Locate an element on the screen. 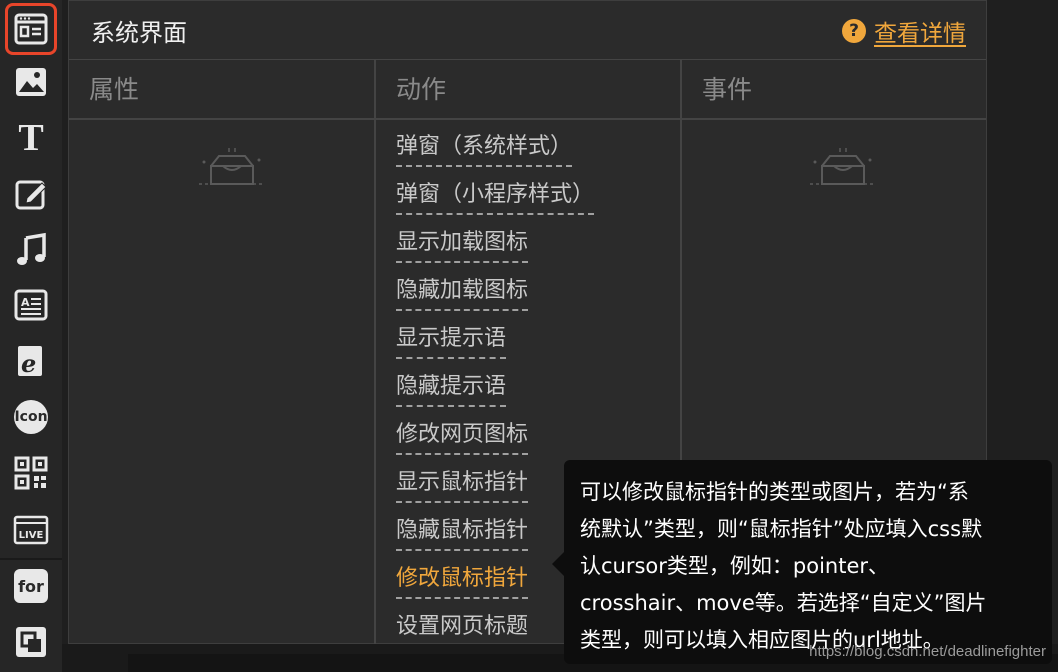 The width and height of the screenshot is (1058, 672). for-loop-tool: for is located at coordinates (31, 586).